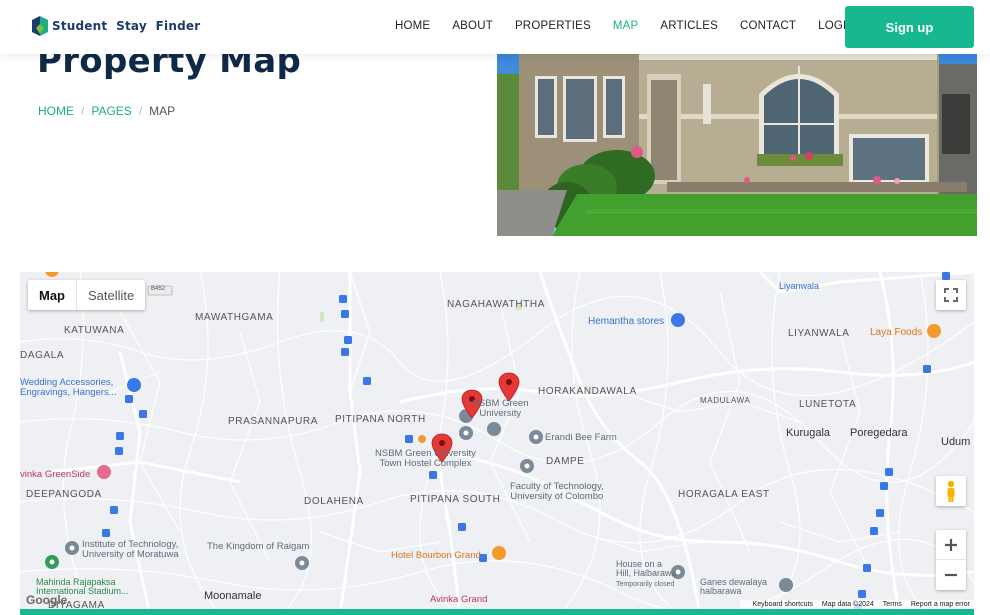 The width and height of the screenshot is (990, 615). Describe the element at coordinates (819, 333) in the screenshot. I see `map-area-label: LIYANWALA` at that location.